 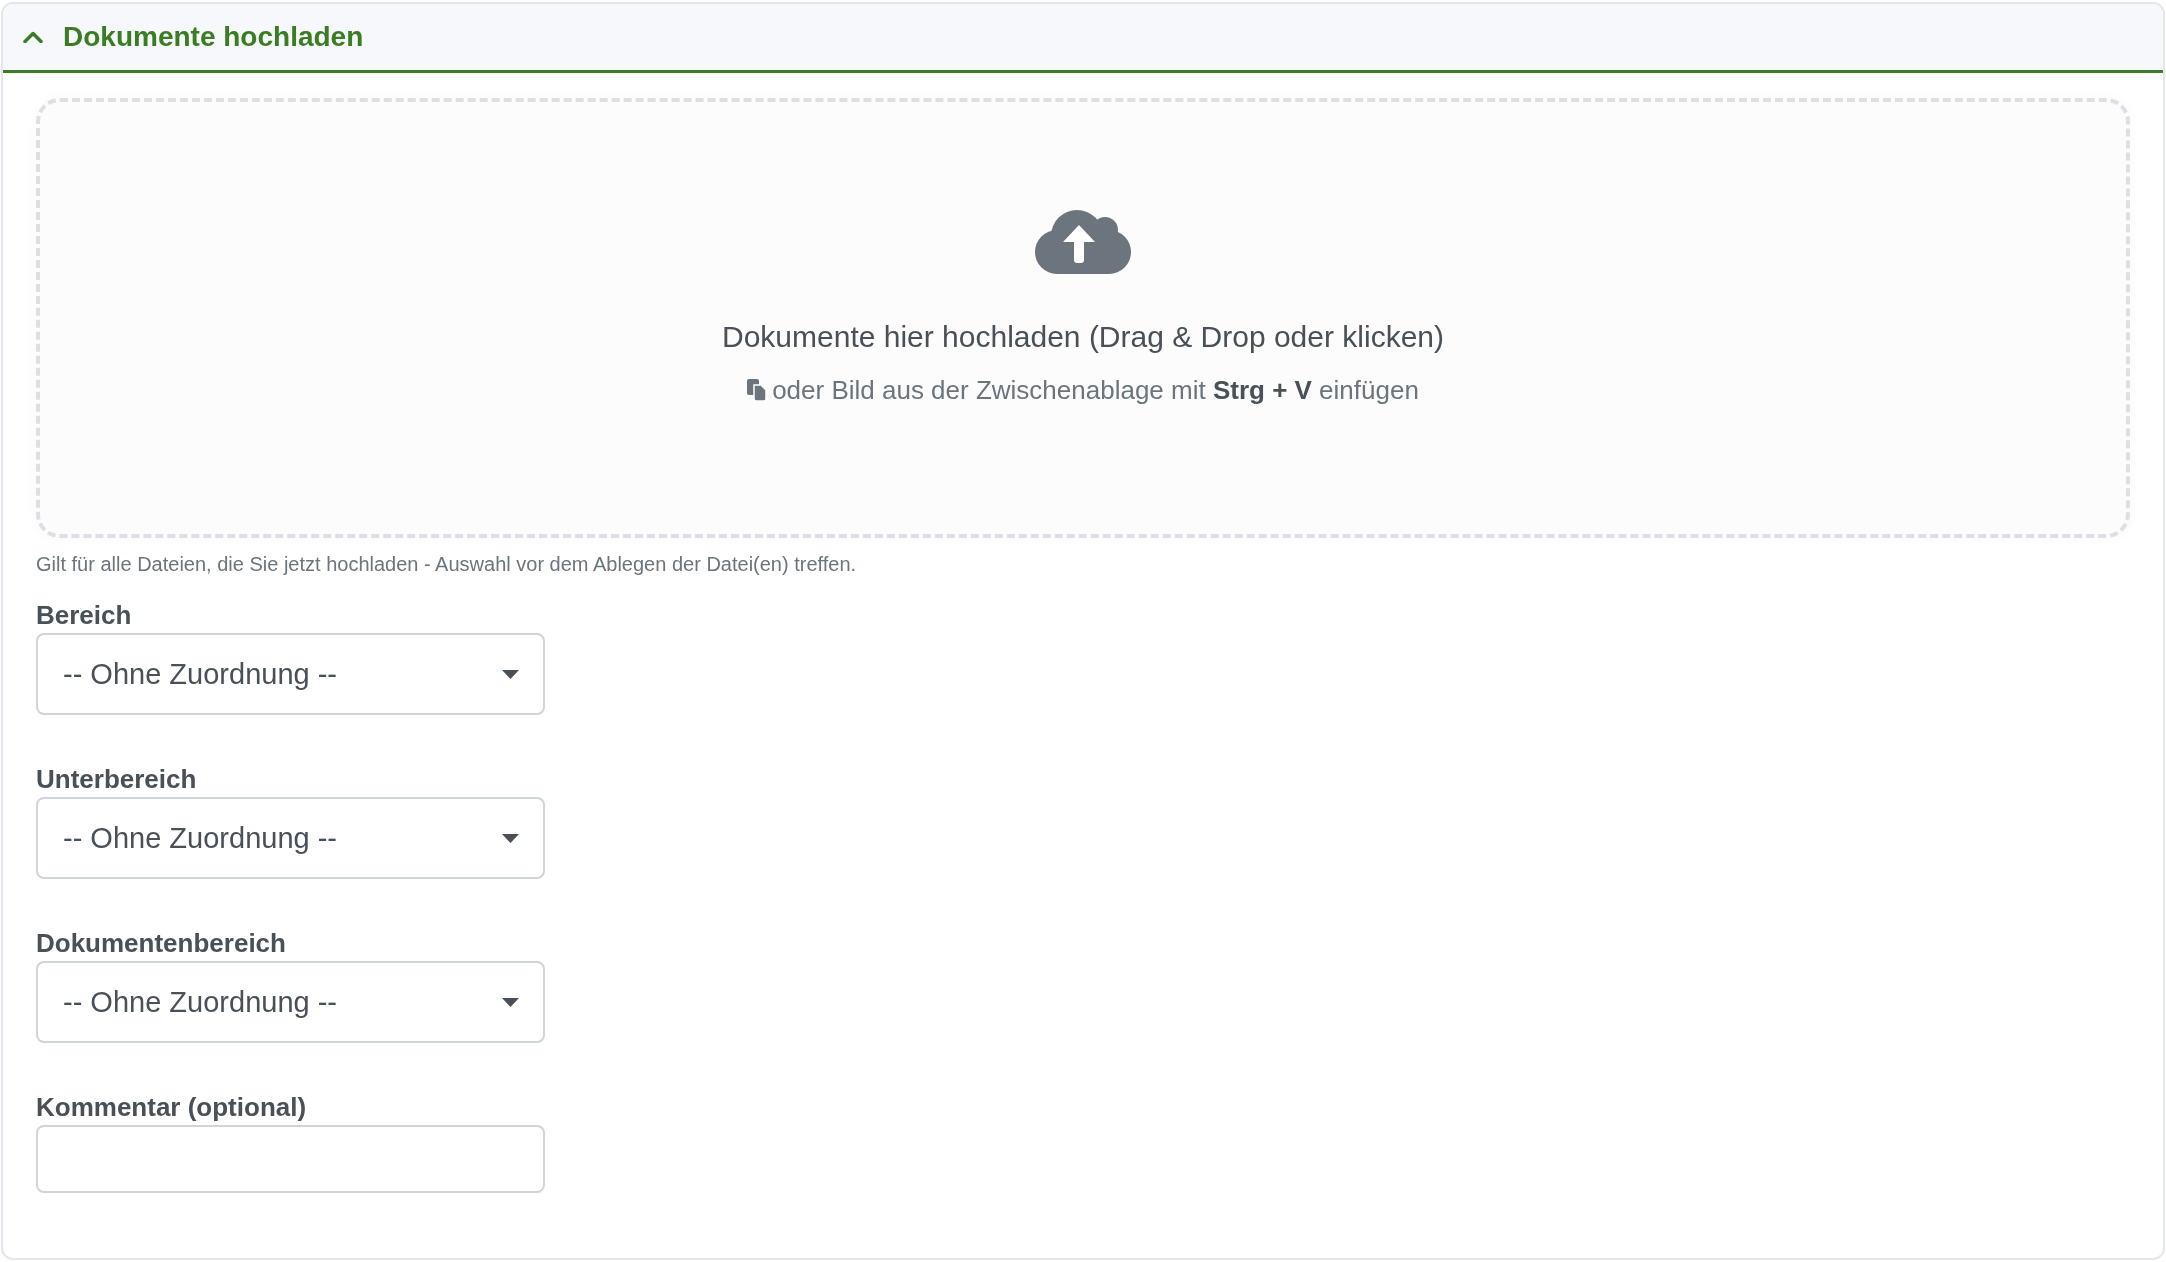 I want to click on dropzone-hint: oder Bild aus der Zwischenablage mit Strg + V einfügen, so click(x=1095, y=390).